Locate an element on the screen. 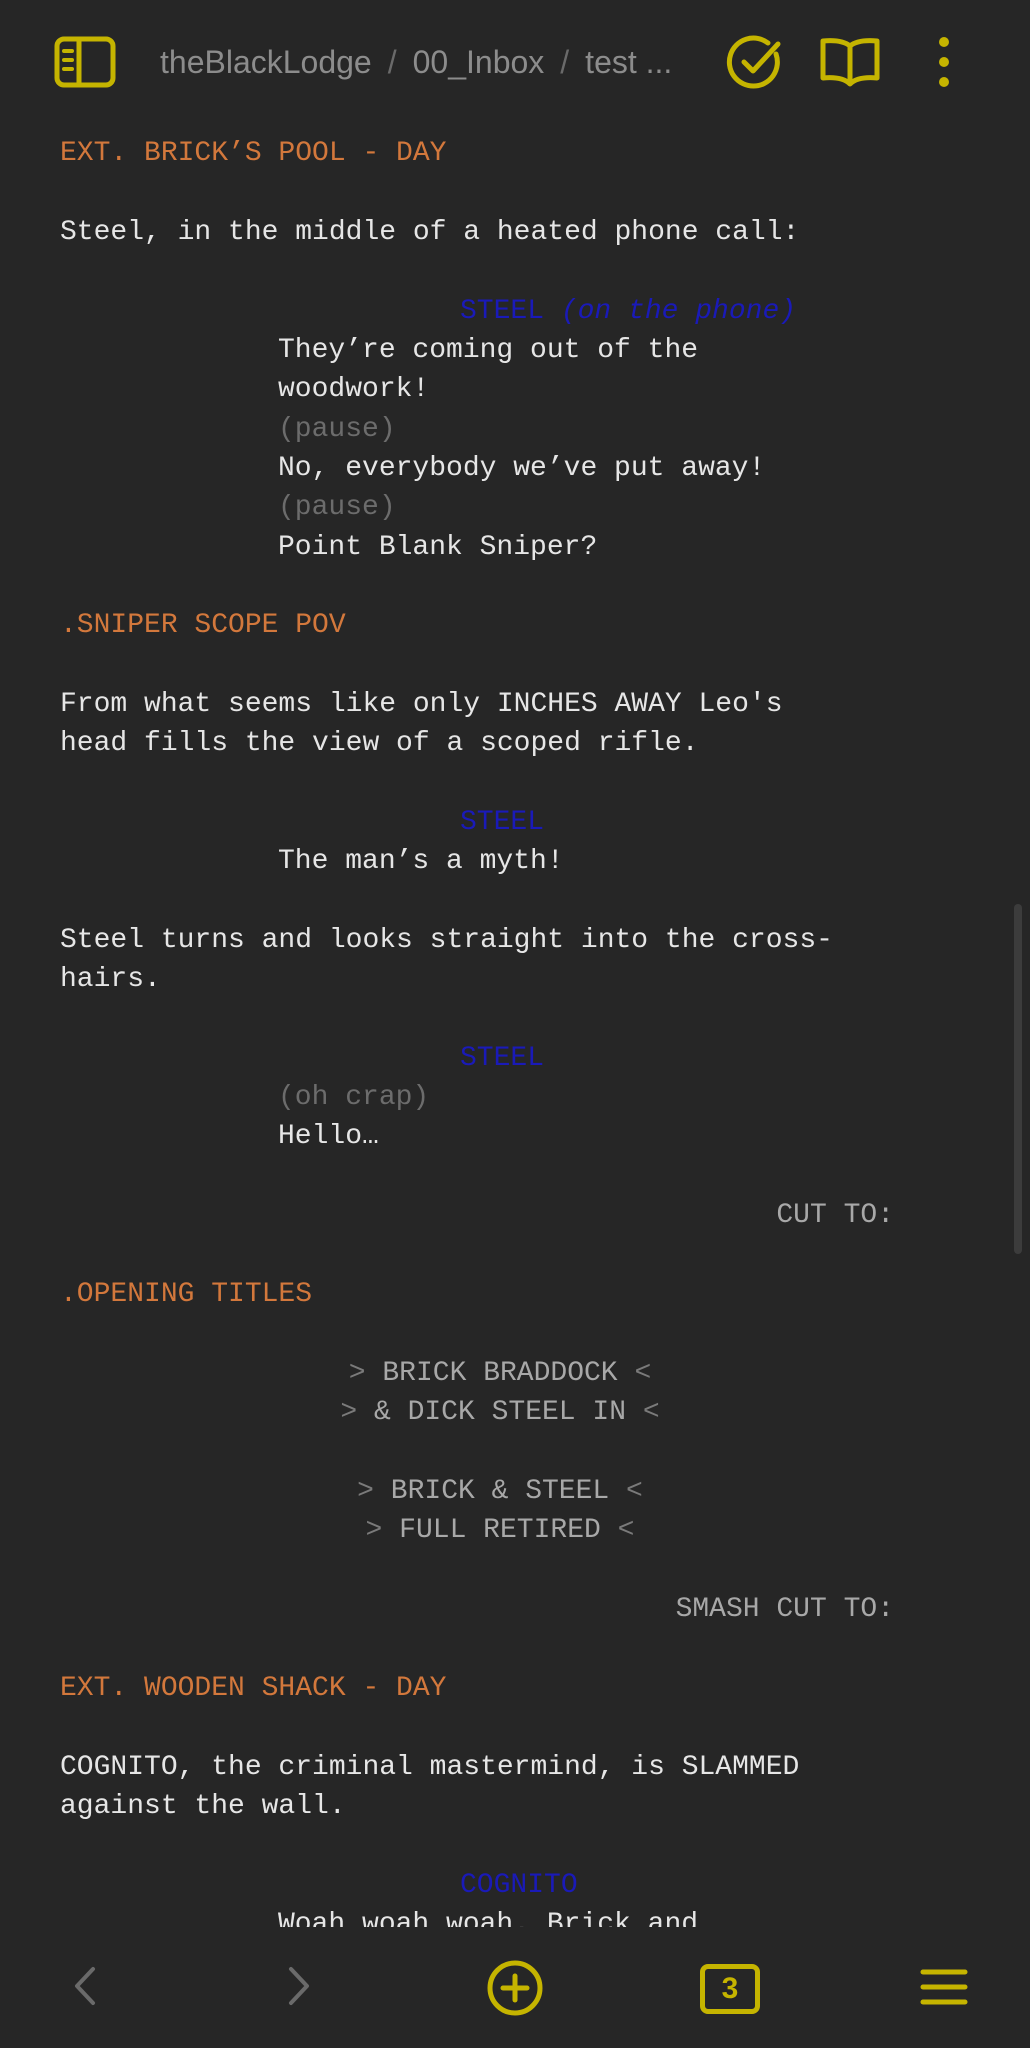  parenthetical: (oh crap) is located at coordinates (354, 1097).